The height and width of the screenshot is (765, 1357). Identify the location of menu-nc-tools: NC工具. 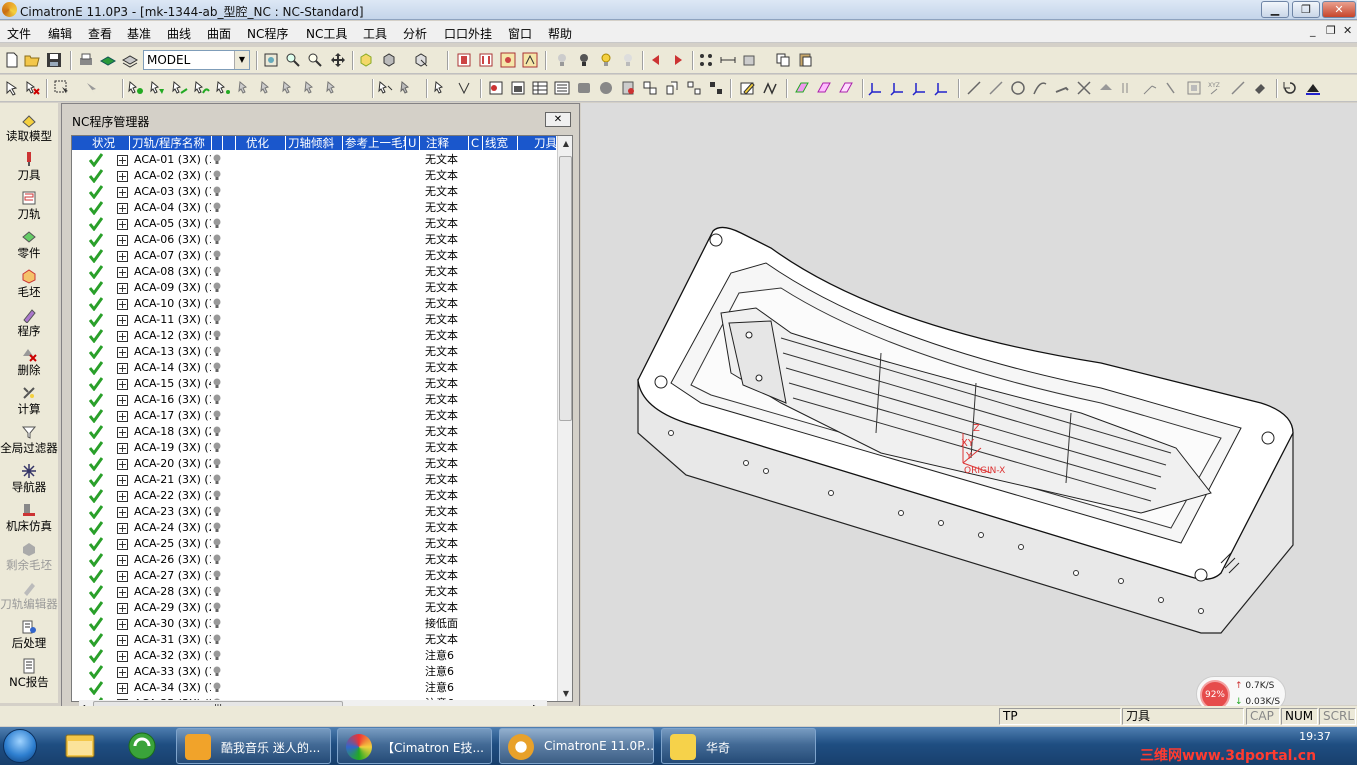
(326, 33).